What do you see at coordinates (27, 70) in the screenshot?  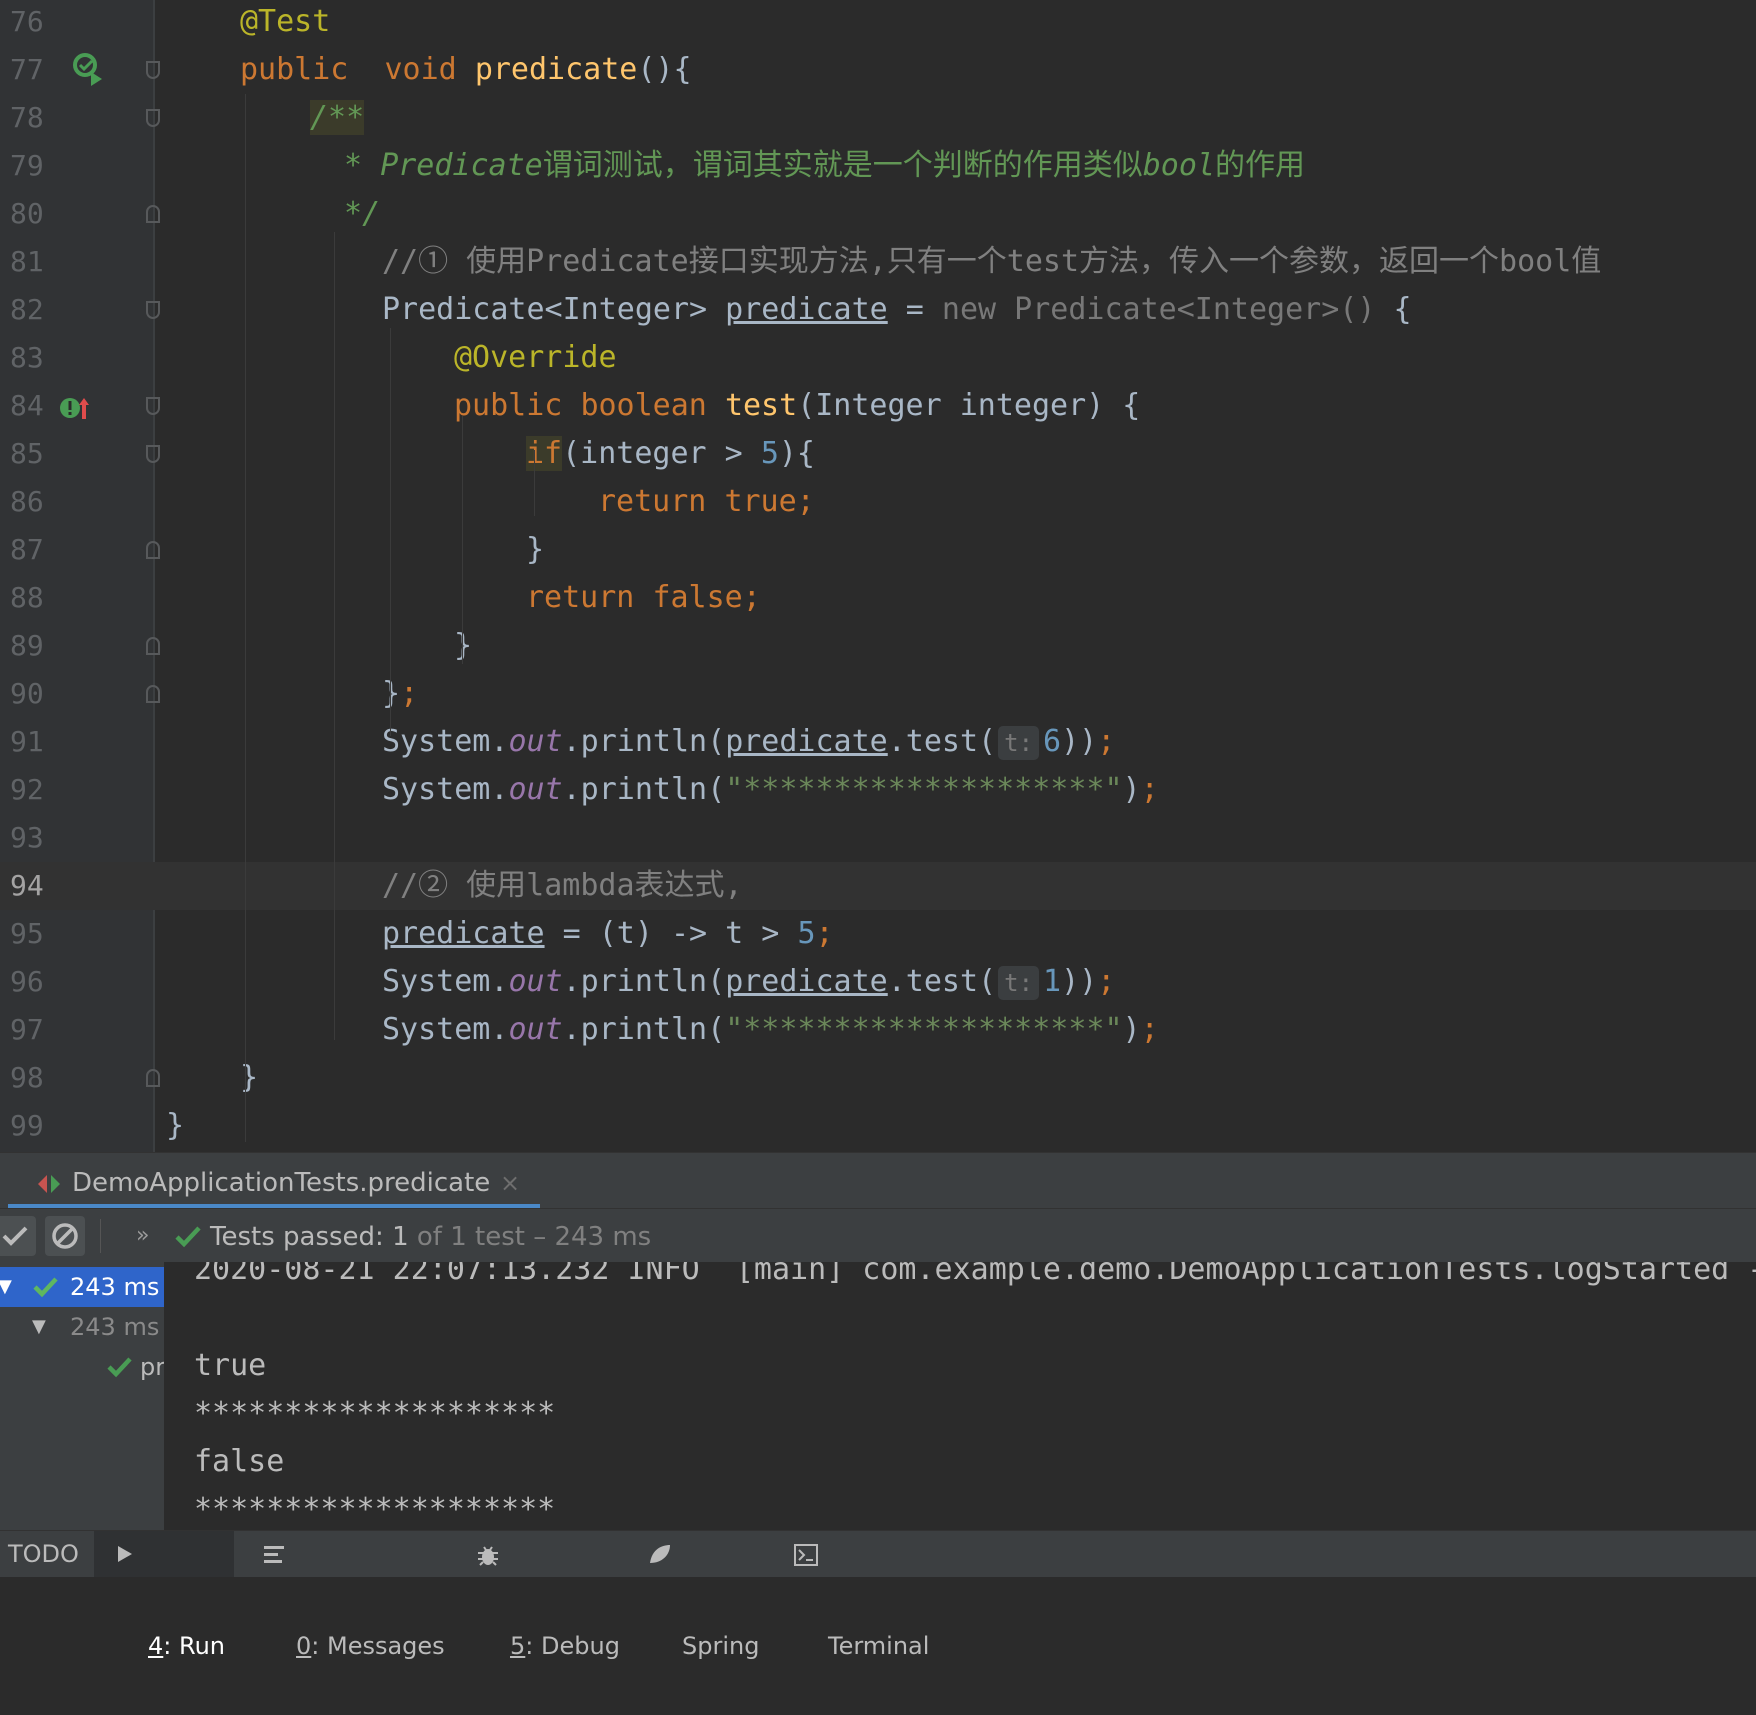 I see `line-number: 77` at bounding box center [27, 70].